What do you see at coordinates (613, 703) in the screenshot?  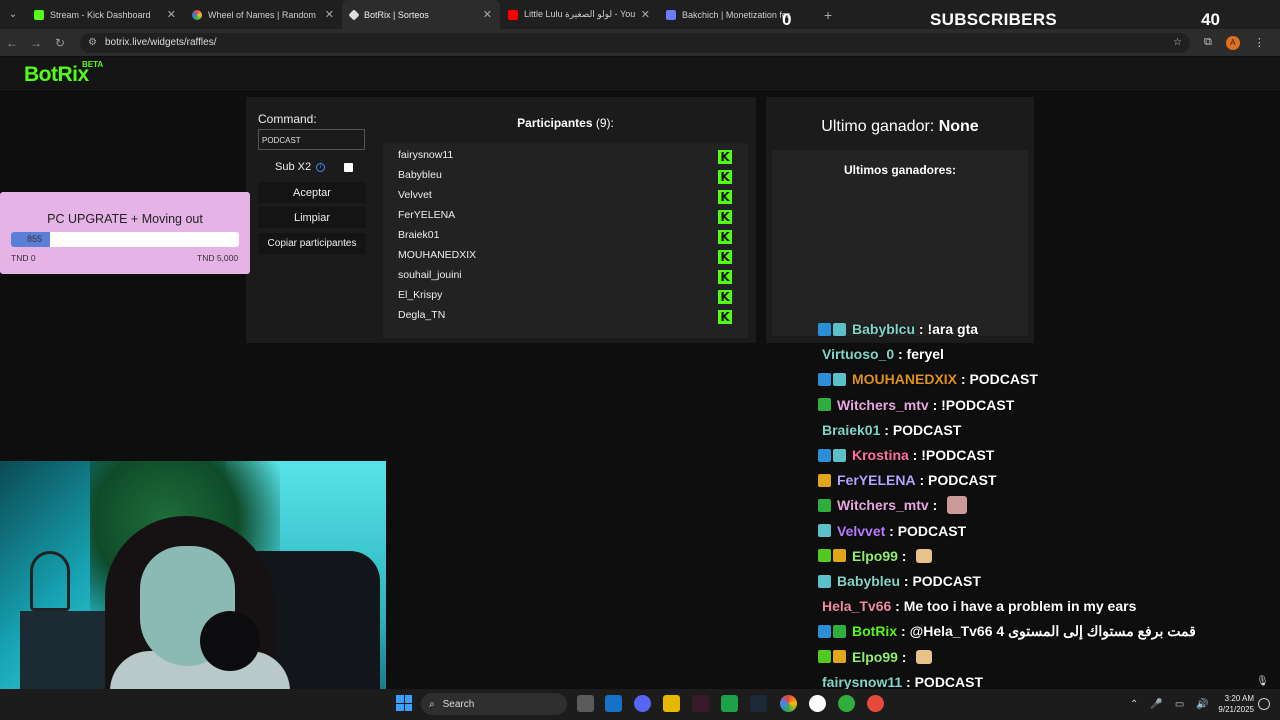 I see `outlook-icon` at bounding box center [613, 703].